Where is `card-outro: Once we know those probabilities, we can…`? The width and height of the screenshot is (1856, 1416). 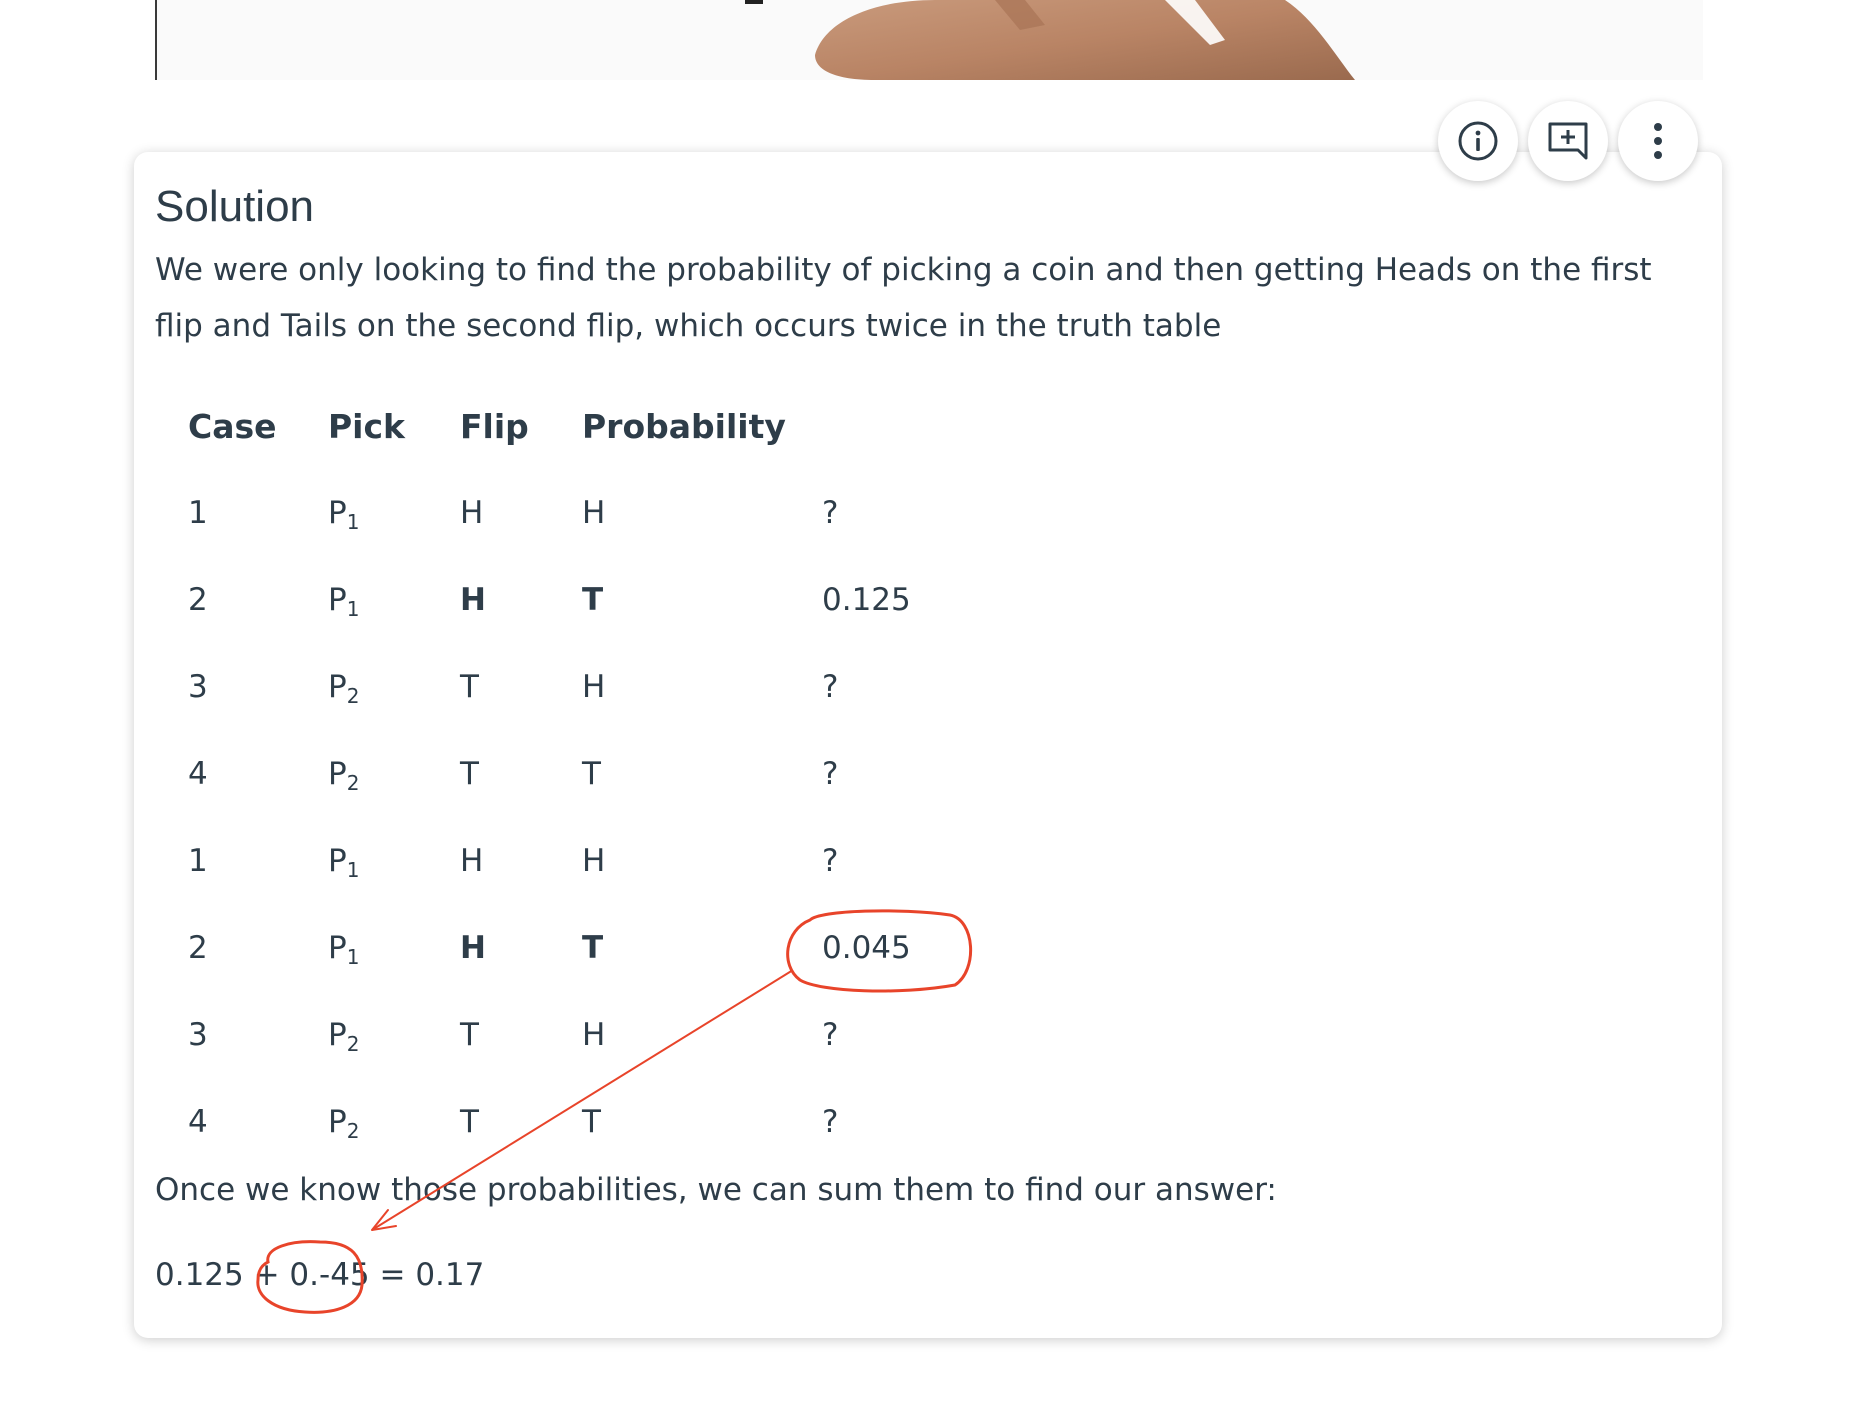
card-outro: Once we know those probabilities, we can… is located at coordinates (716, 1190).